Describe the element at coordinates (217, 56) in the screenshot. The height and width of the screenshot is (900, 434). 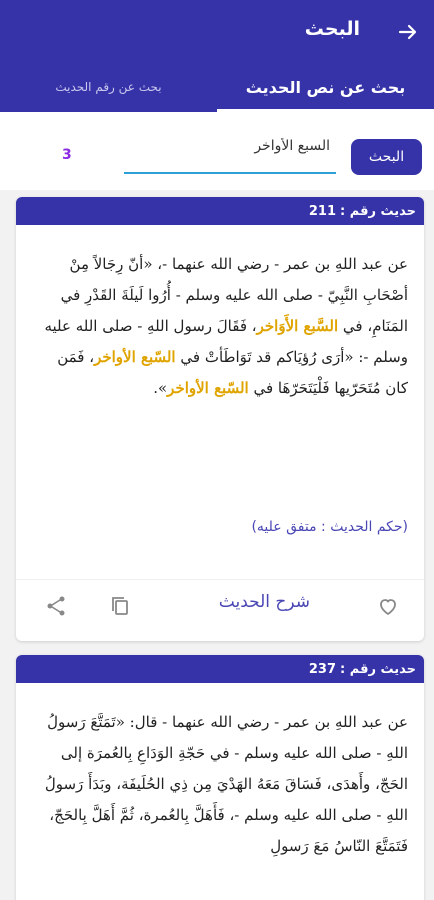
I see `app-bar: البحث بحث عن نص الحديث بحث عن رقم الحديث` at that location.